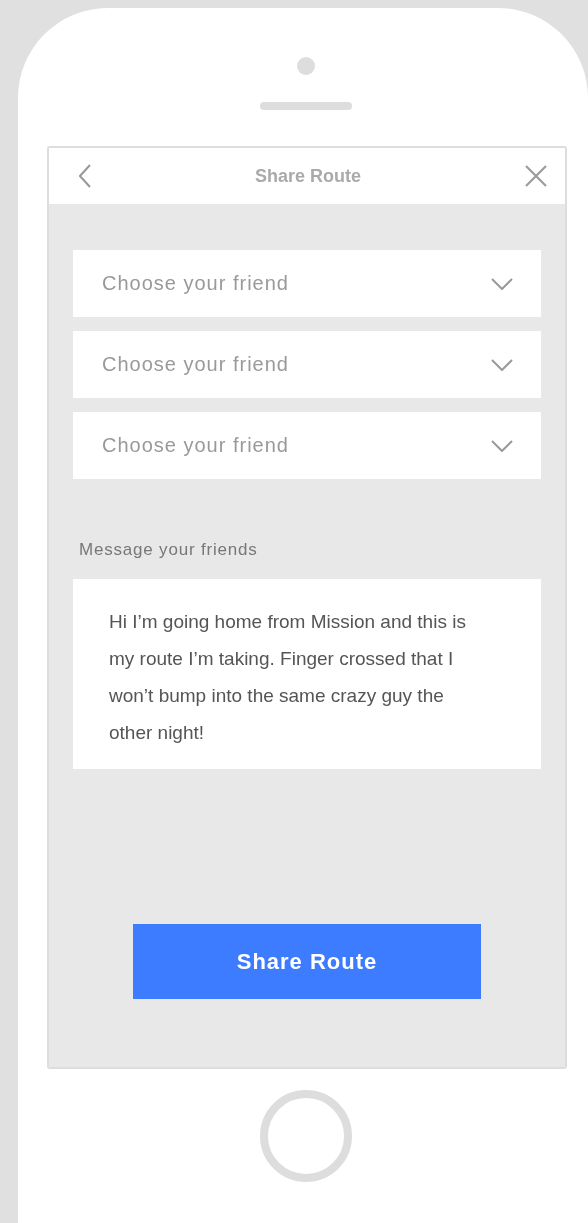  What do you see at coordinates (306, 66) in the screenshot?
I see `camera-dot` at bounding box center [306, 66].